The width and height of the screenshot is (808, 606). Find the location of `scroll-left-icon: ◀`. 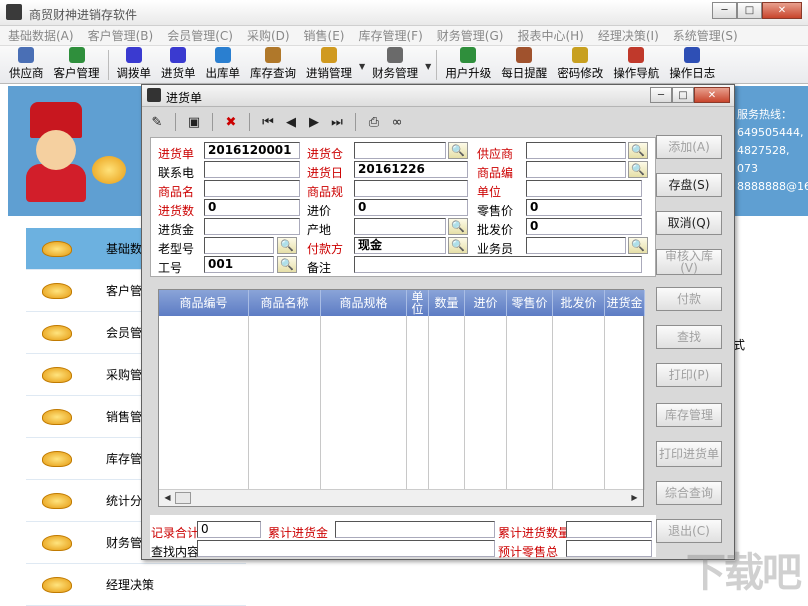

scroll-left-icon: ◀ is located at coordinates (167, 498).